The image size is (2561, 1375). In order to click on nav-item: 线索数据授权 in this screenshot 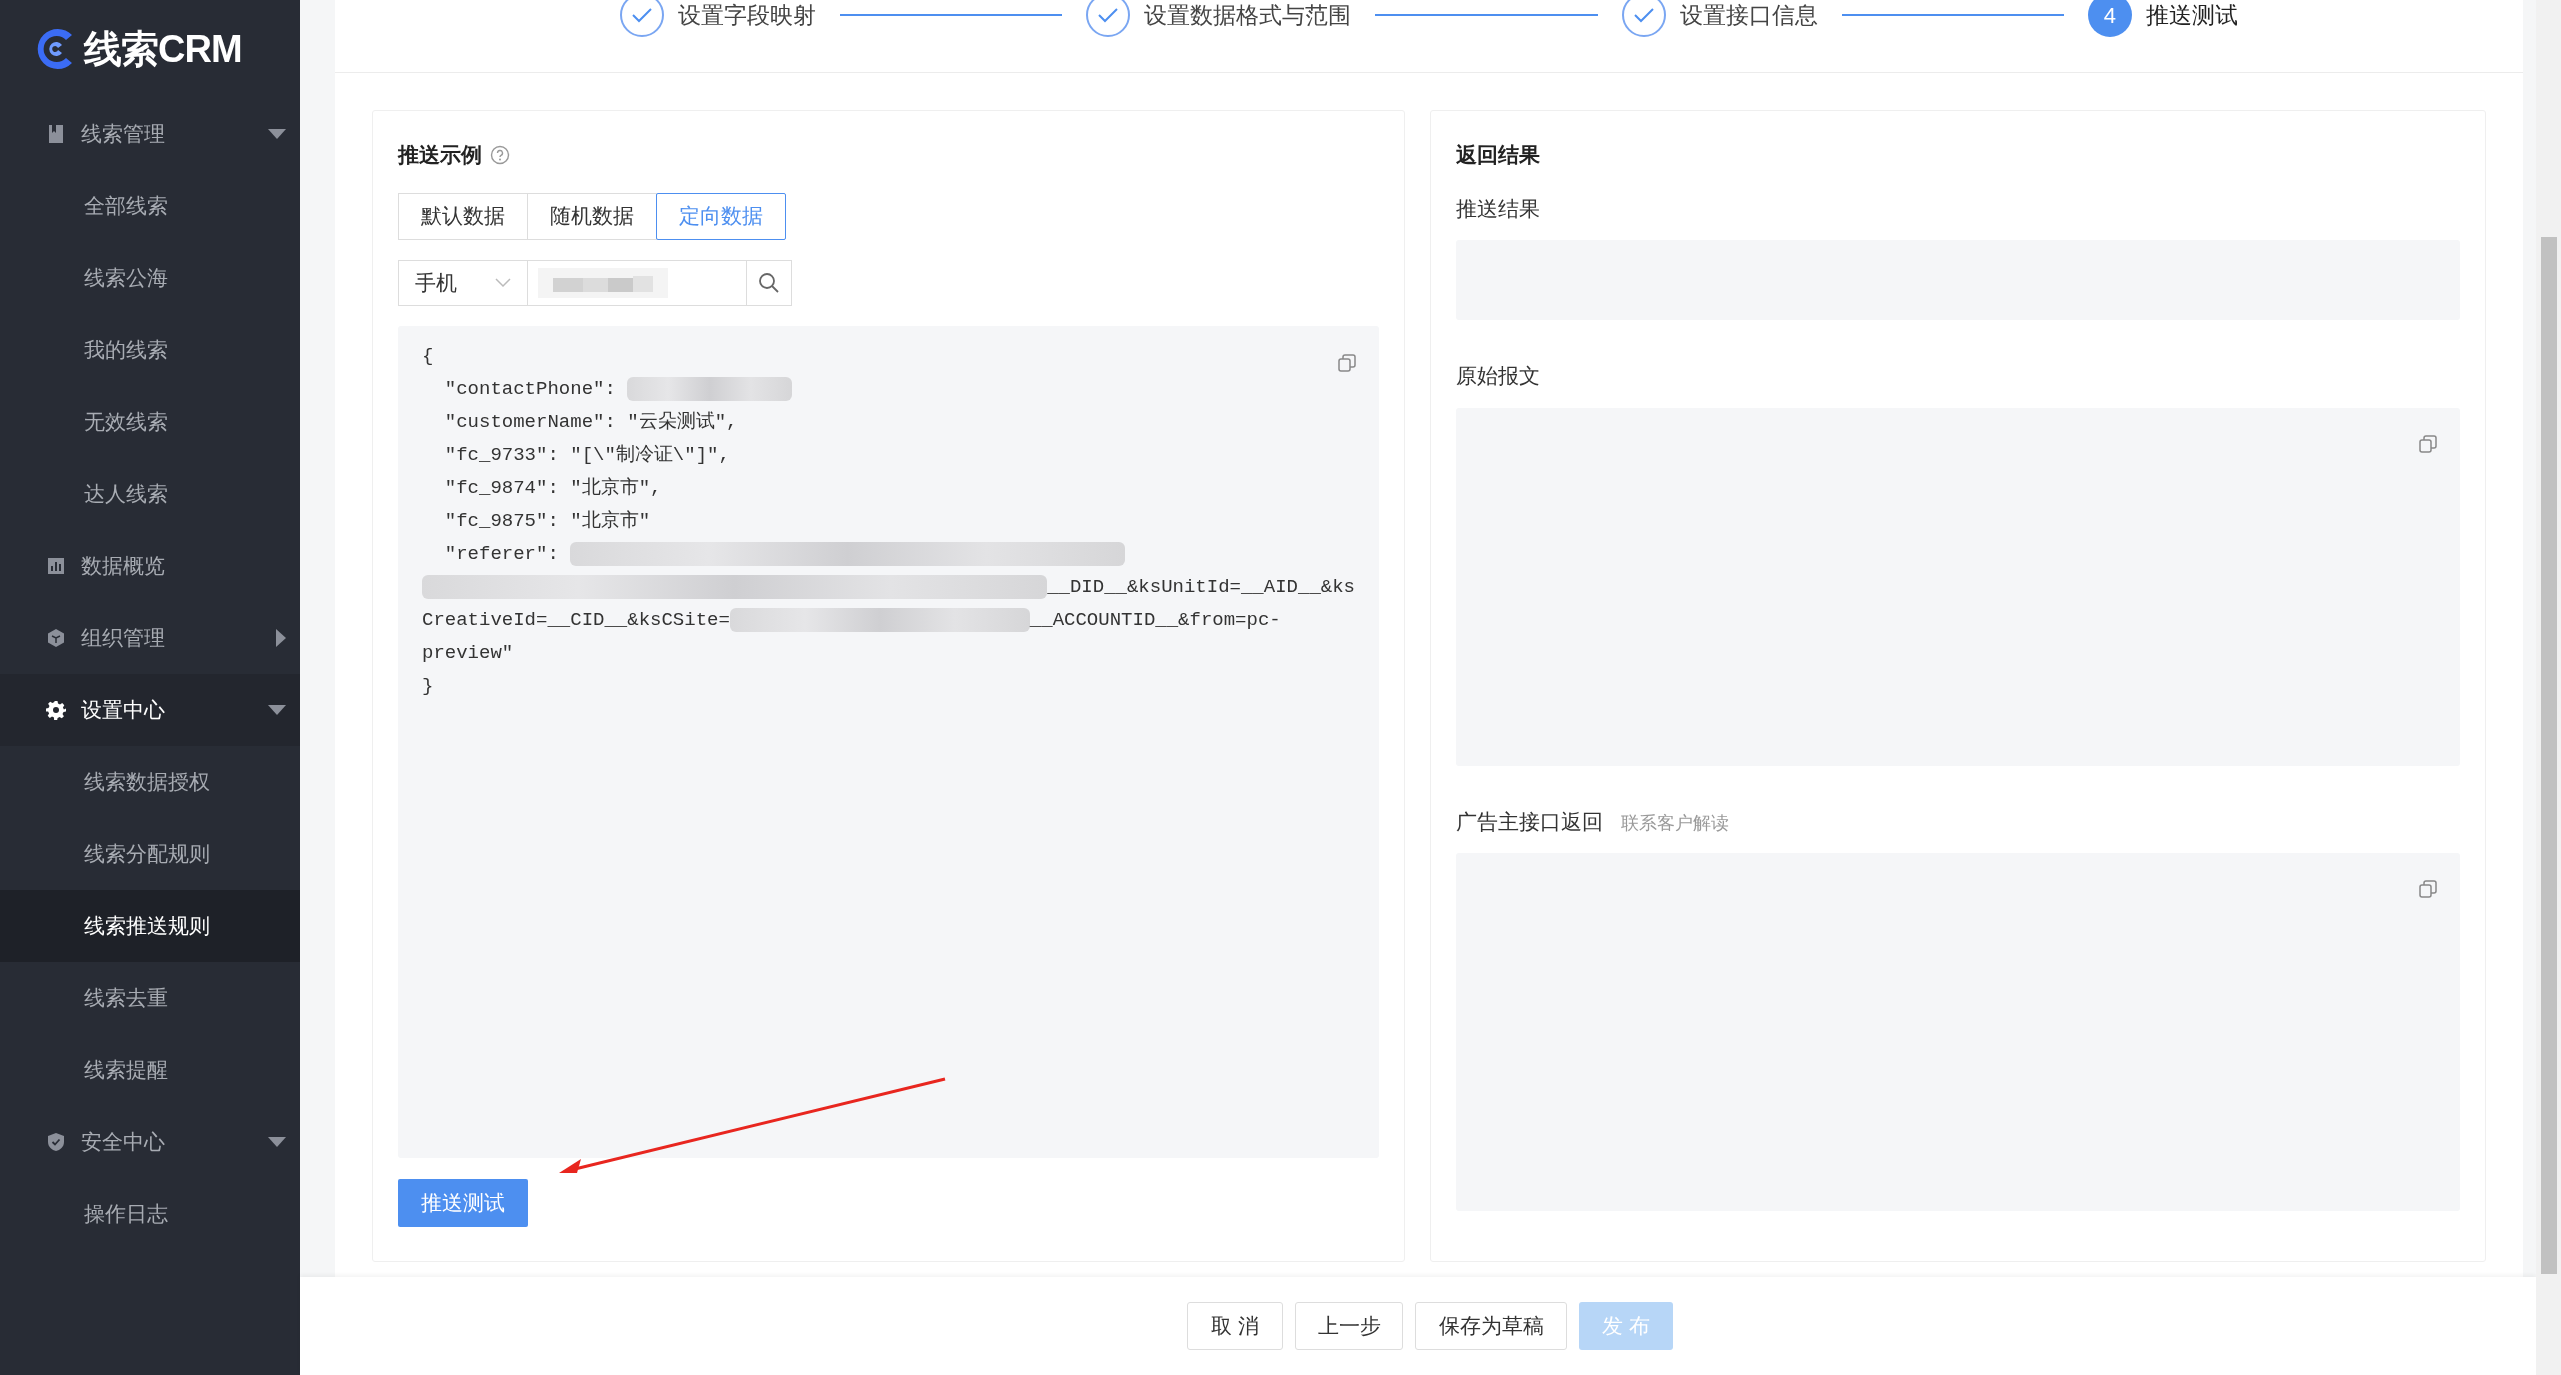, I will do `click(150, 782)`.